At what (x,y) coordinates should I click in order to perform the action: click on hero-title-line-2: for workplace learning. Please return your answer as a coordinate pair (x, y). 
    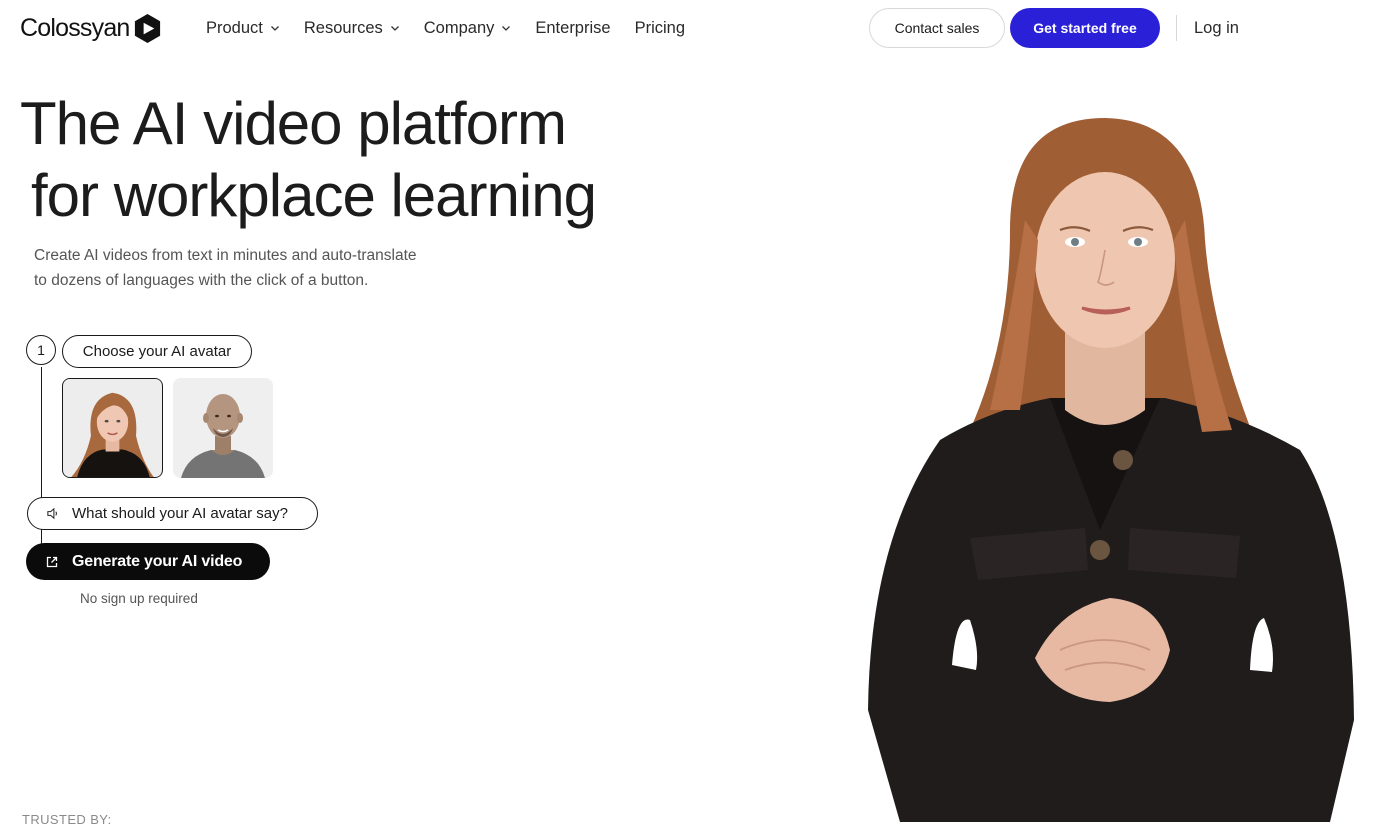
    Looking at the image, I should click on (314, 195).